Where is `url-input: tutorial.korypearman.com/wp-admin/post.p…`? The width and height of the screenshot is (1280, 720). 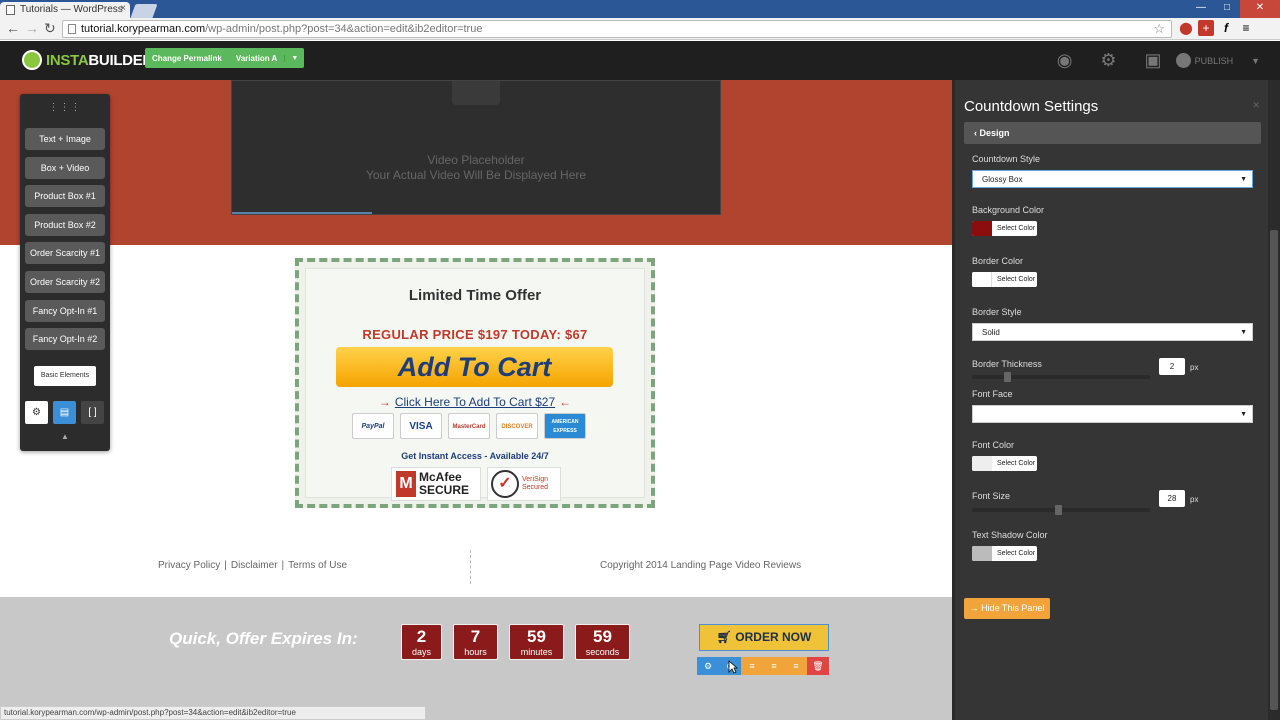
url-input: tutorial.korypearman.com/wp-admin/post.p… is located at coordinates (617, 29).